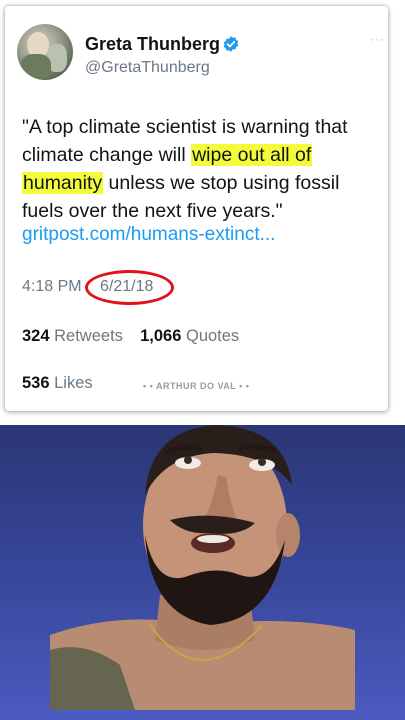 The height and width of the screenshot is (720, 405). What do you see at coordinates (36, 383) in the screenshot?
I see `likes-count: 536` at bounding box center [36, 383].